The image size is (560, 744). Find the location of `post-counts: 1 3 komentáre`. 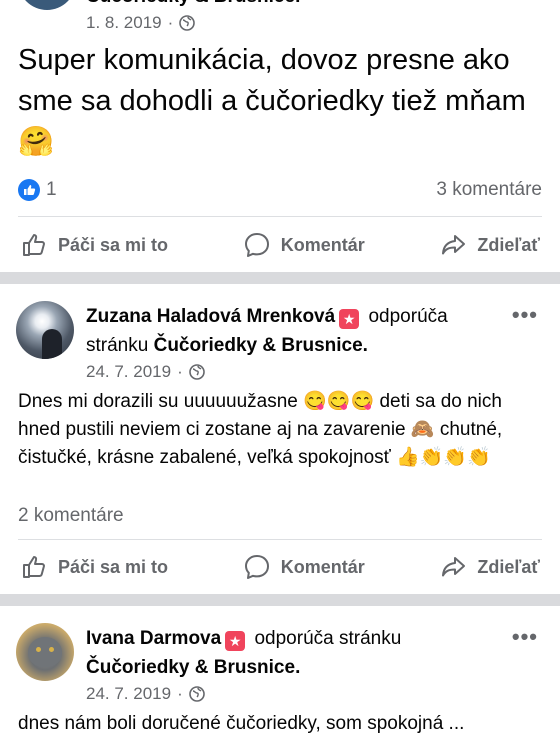

post-counts: 1 3 komentáre is located at coordinates (280, 190).